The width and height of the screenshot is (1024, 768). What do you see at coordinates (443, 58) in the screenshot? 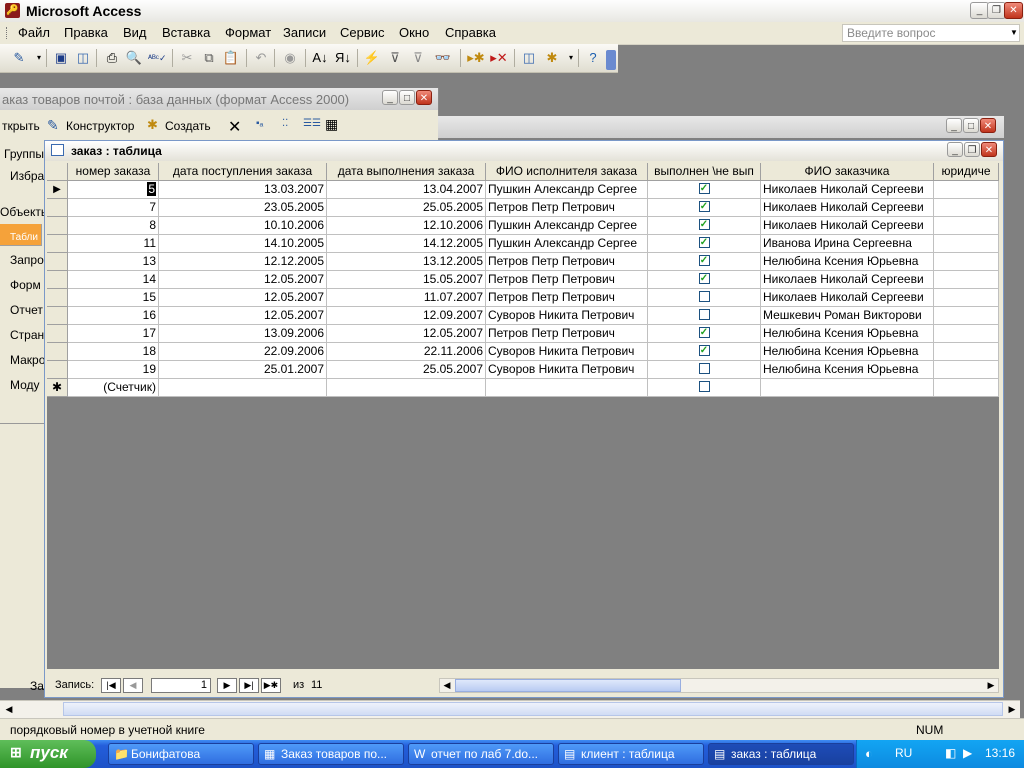
I see `find-icon: 👓` at bounding box center [443, 58].